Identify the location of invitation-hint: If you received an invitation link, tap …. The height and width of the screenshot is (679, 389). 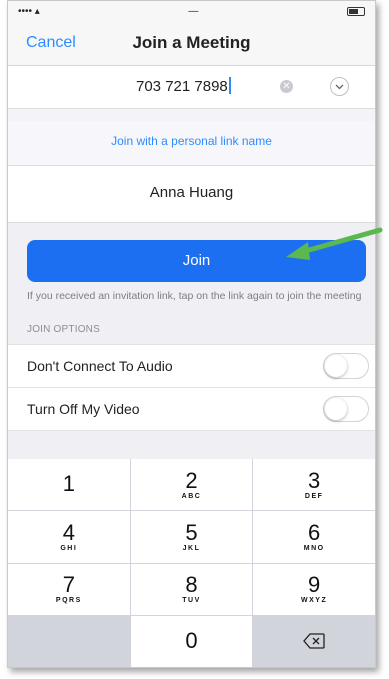
(194, 296).